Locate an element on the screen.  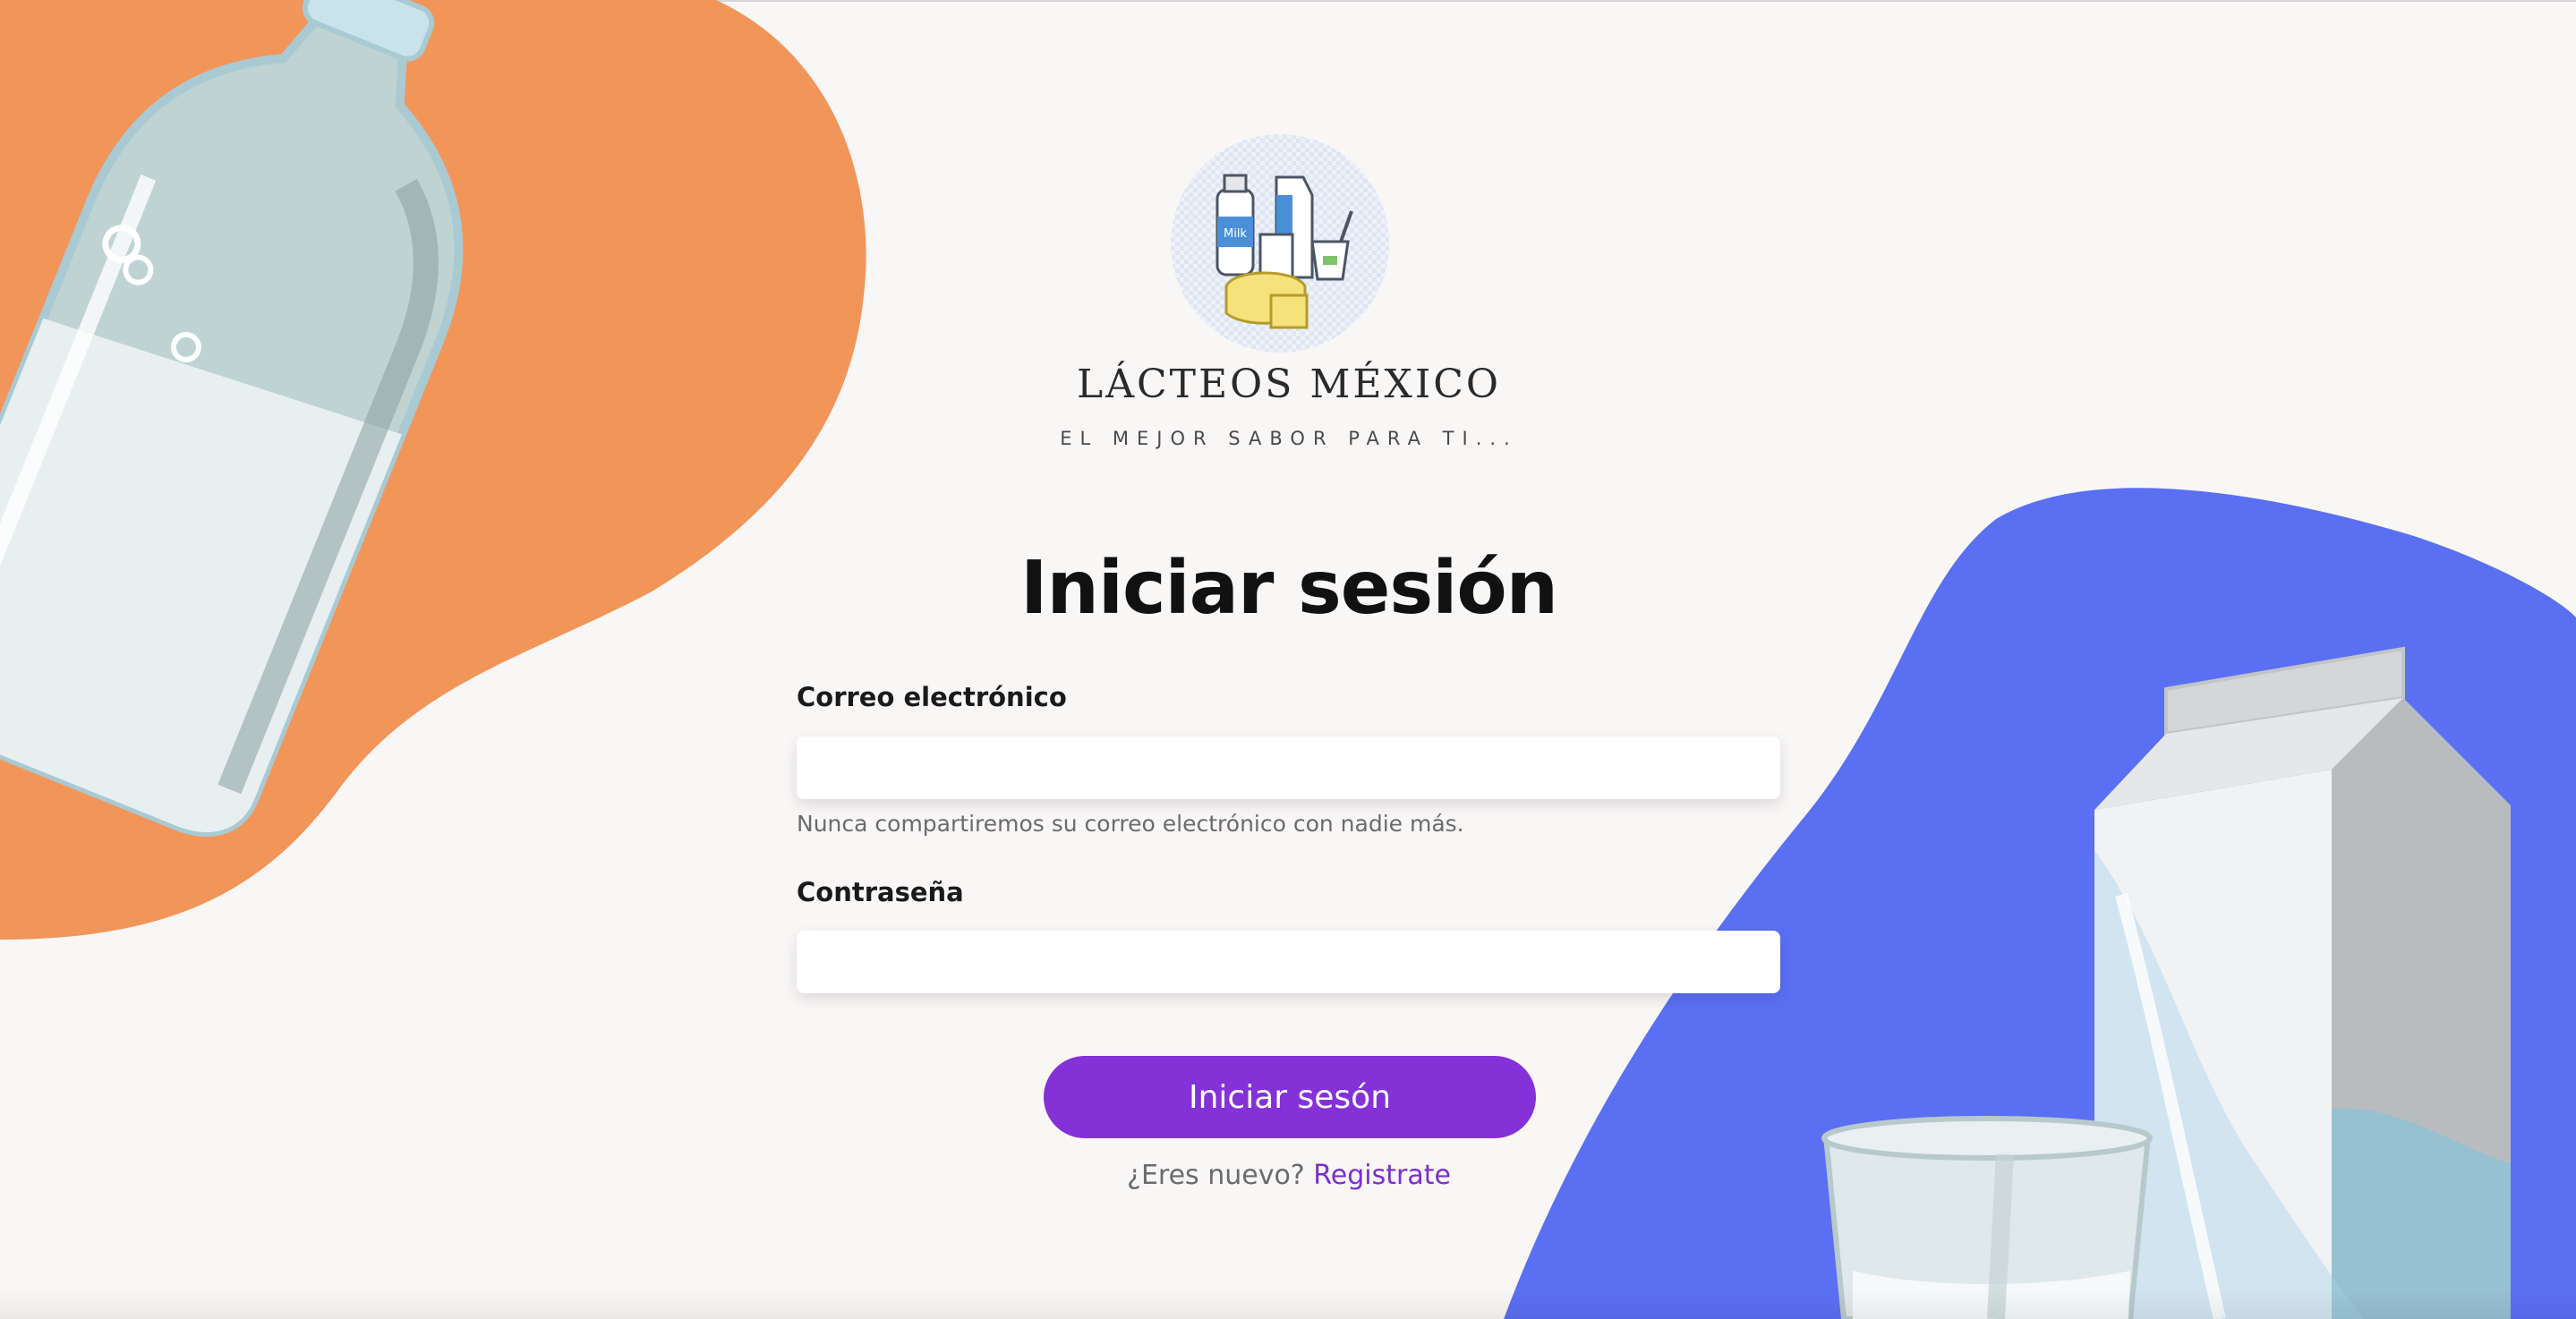
register-prompt: ¿Eres nuevo? is located at coordinates (1216, 1175).